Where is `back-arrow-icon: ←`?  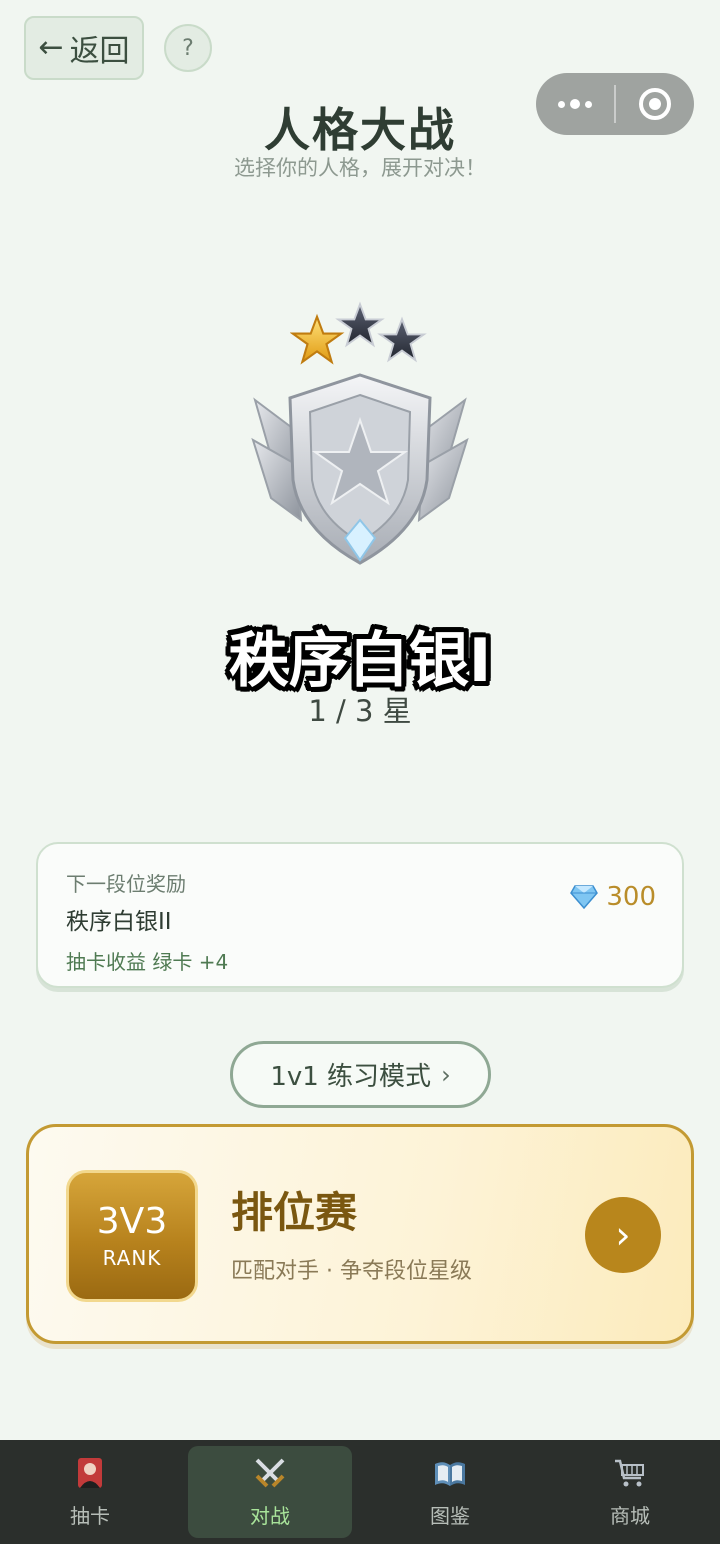 back-arrow-icon: ← is located at coordinates (51, 47).